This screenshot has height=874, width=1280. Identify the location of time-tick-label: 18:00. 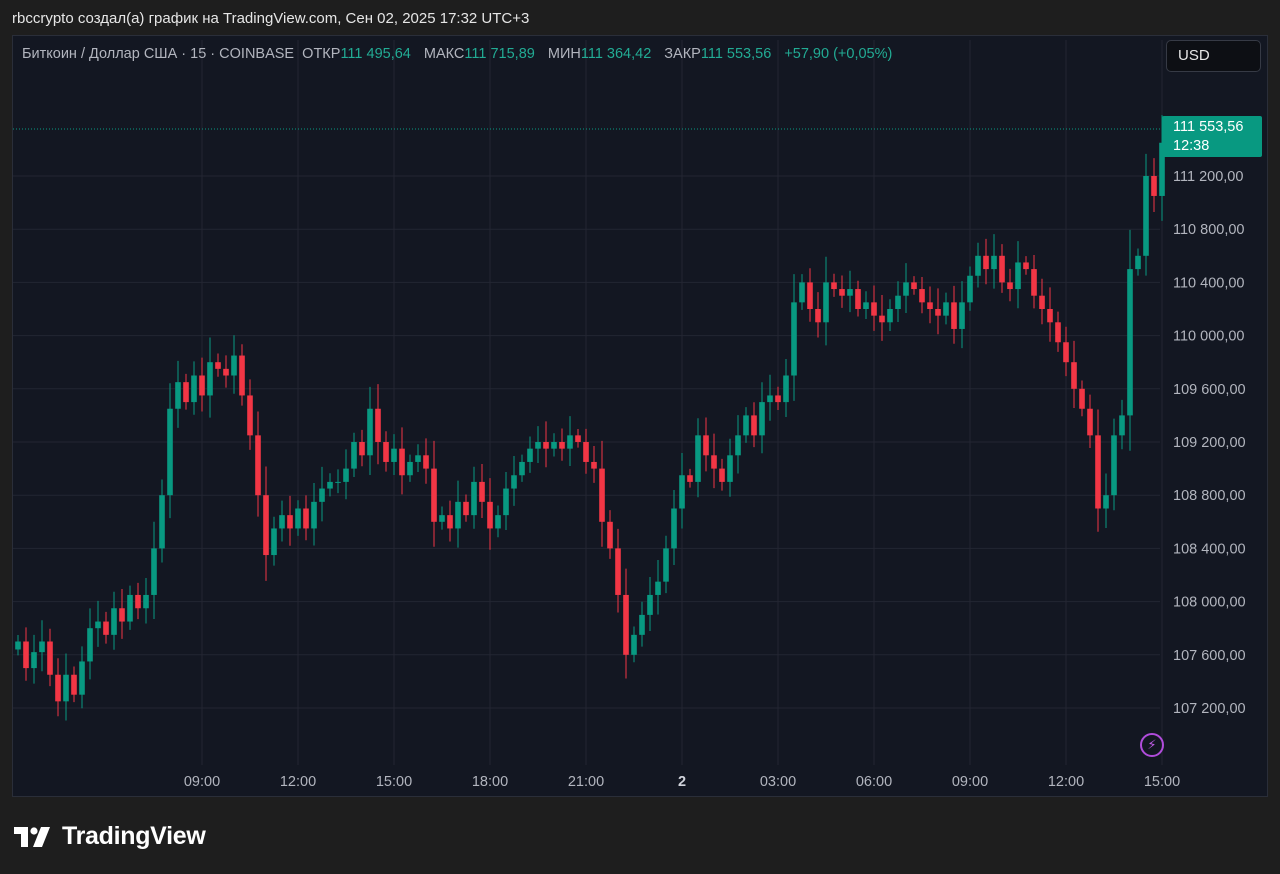
(490, 782).